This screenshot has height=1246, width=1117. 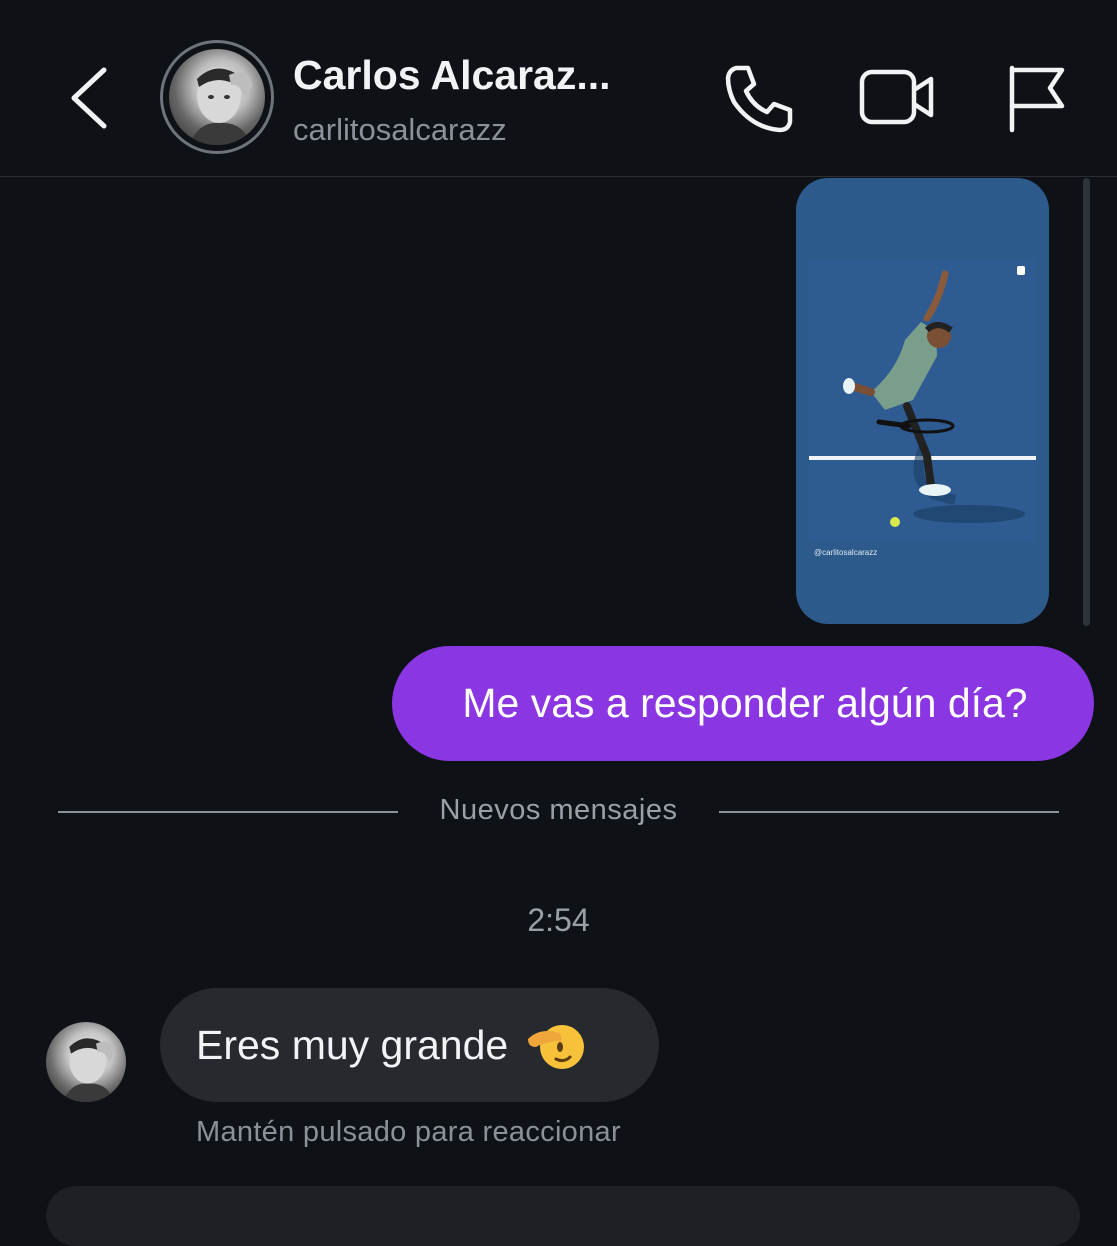 What do you see at coordinates (352, 1044) in the screenshot?
I see `received-message-text: Eres muy grande` at bounding box center [352, 1044].